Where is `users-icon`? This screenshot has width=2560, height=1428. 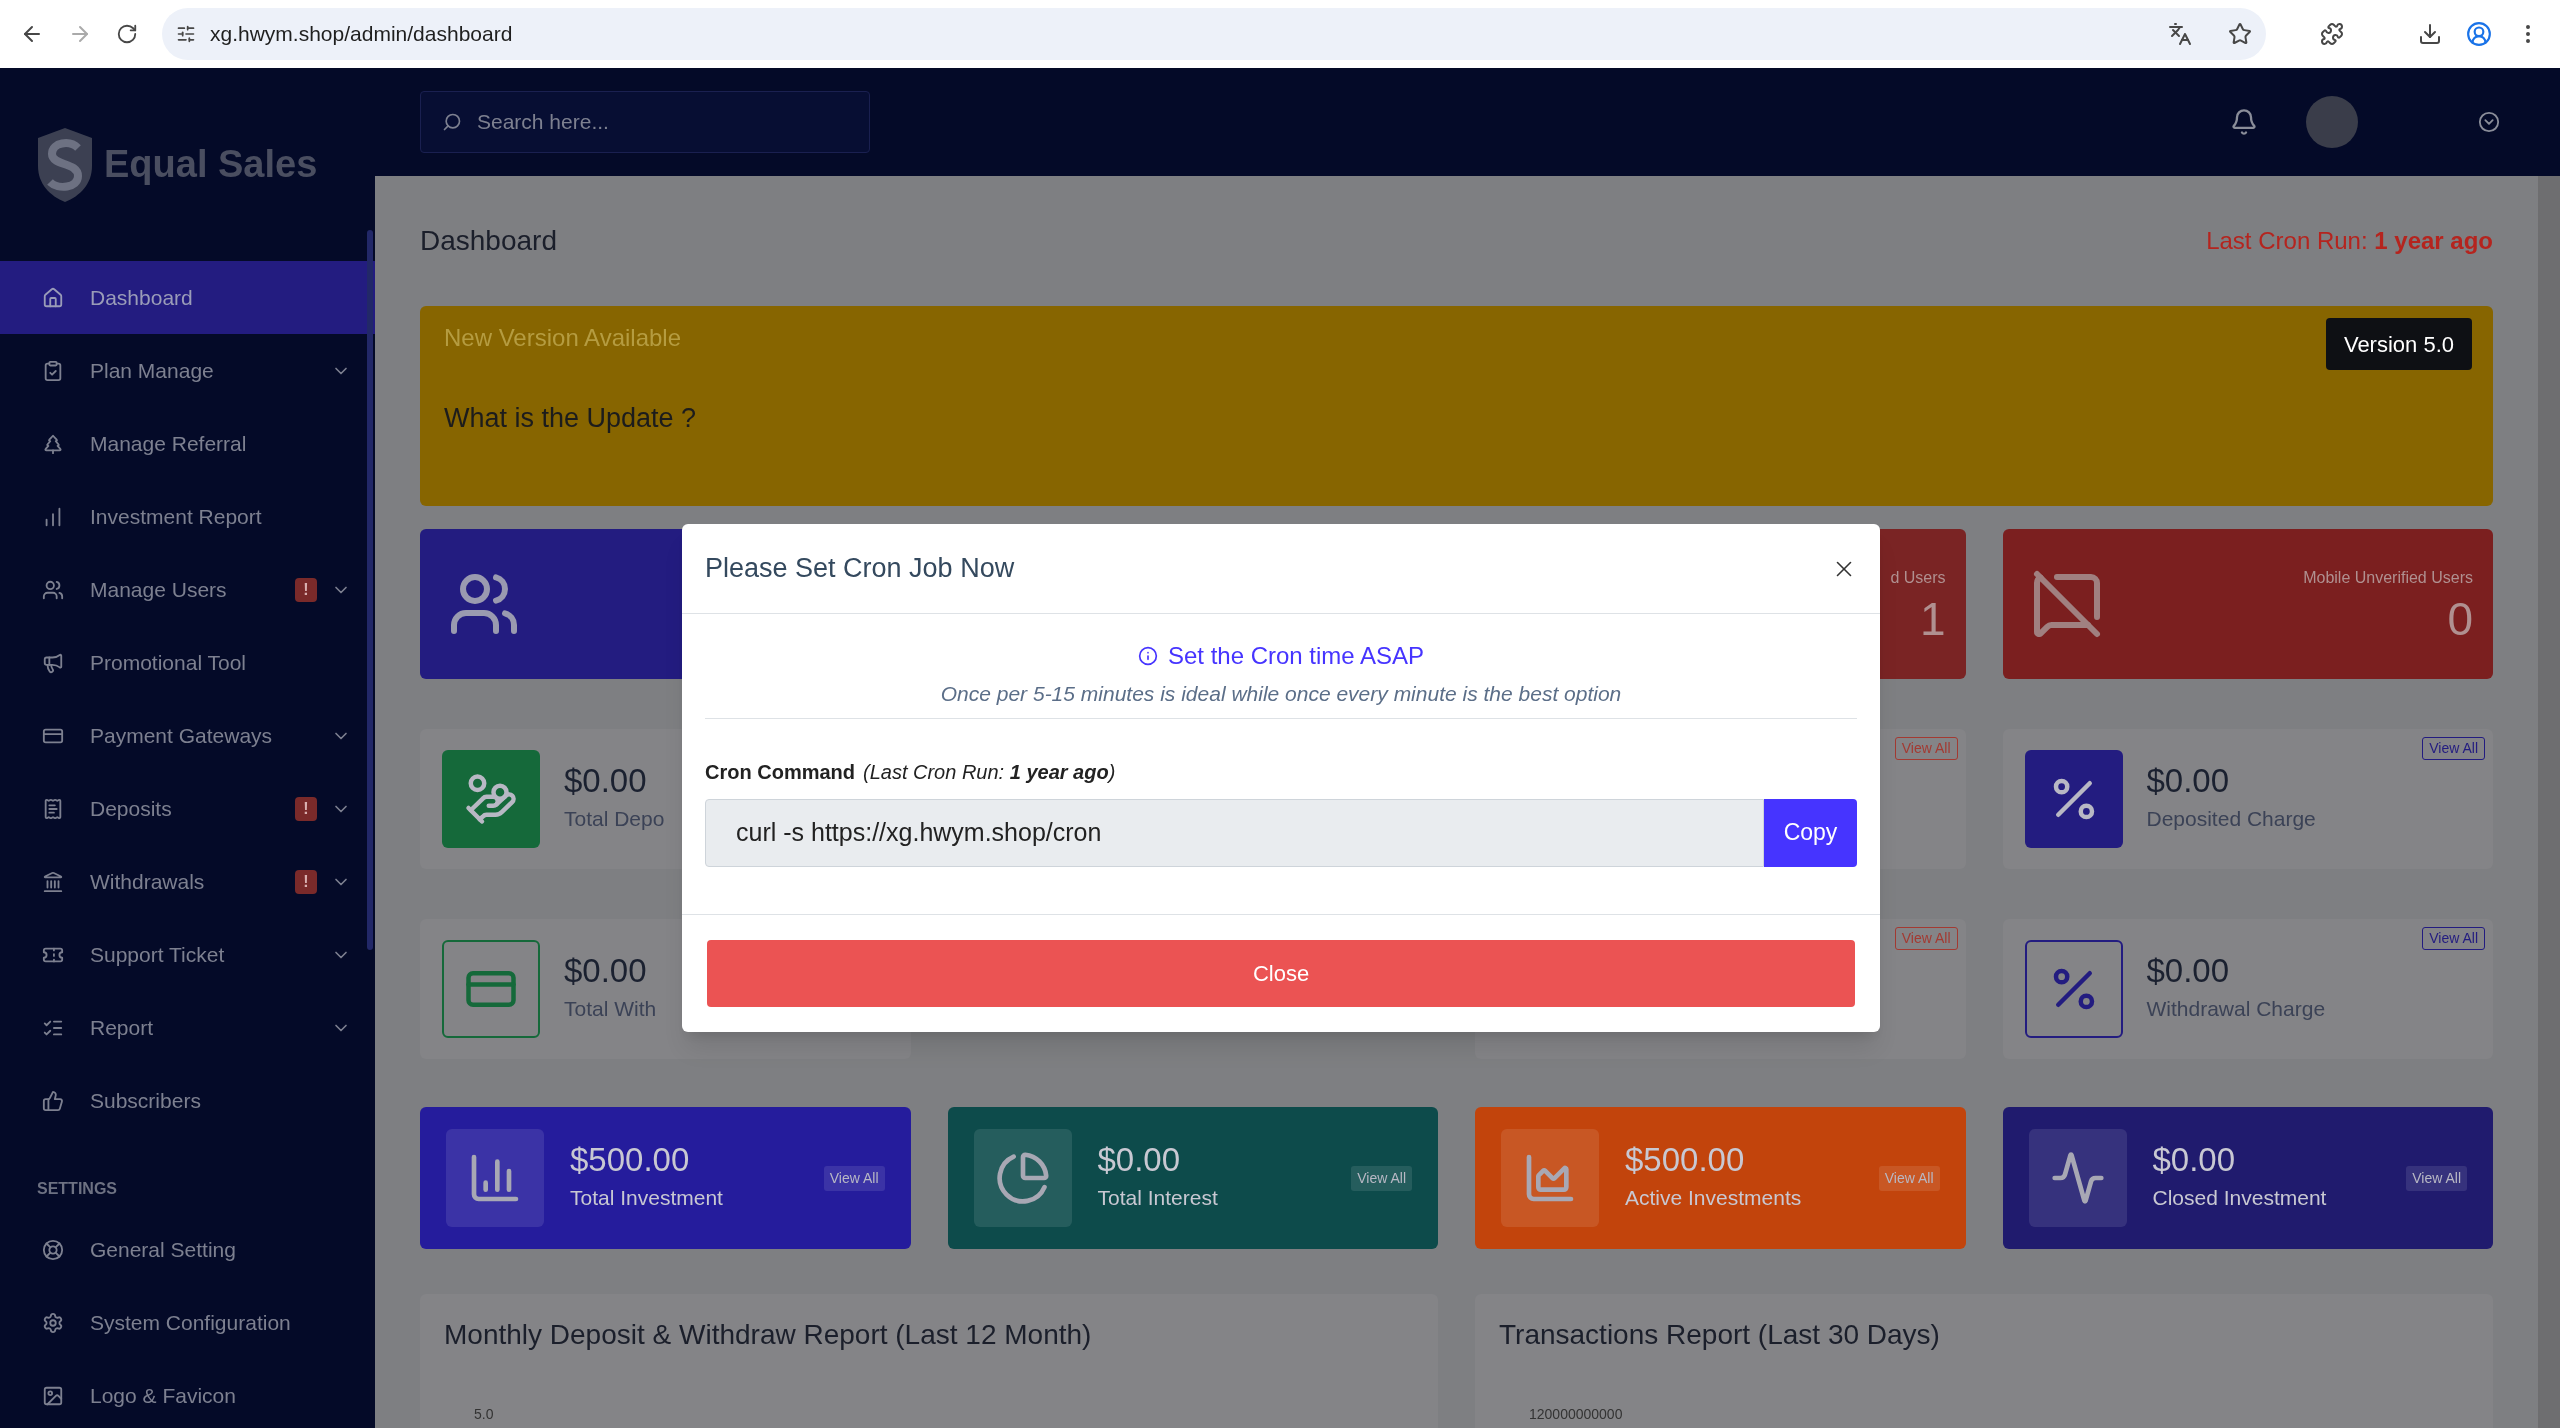 users-icon is located at coordinates (53, 589).